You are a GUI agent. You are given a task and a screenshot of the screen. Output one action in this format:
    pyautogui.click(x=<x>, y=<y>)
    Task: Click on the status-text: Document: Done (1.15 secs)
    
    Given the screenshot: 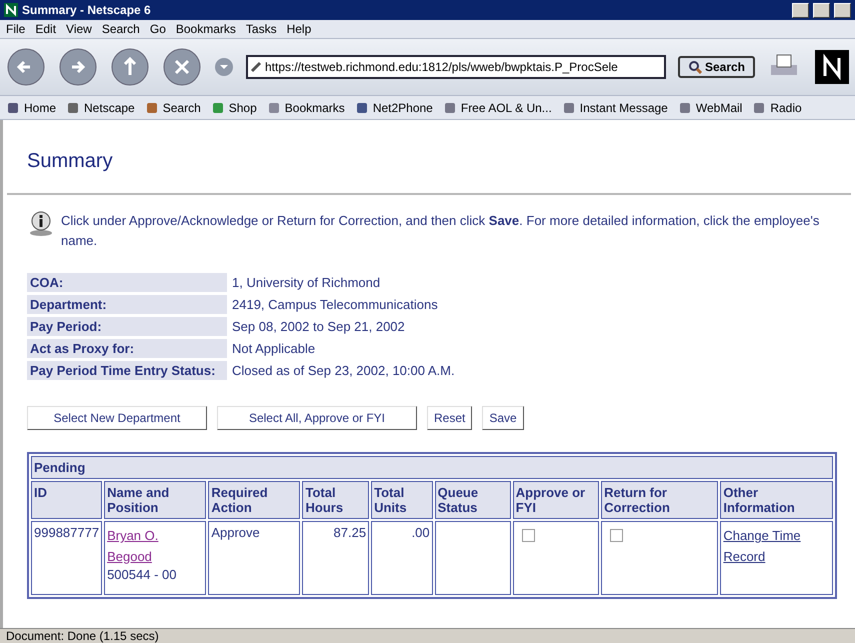 What is the action you would take?
    pyautogui.click(x=82, y=636)
    